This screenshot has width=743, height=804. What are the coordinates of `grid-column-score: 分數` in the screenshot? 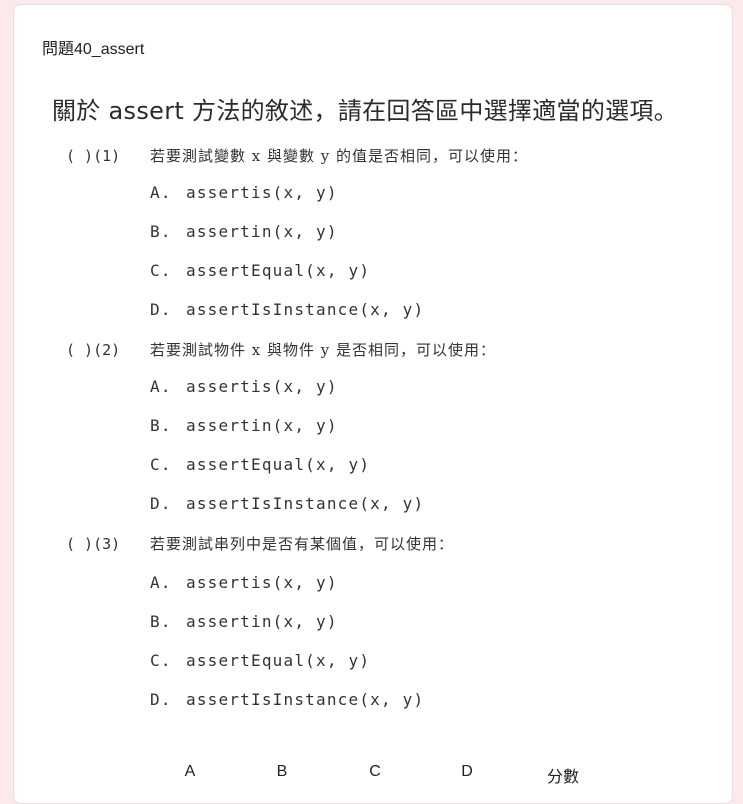 It's located at (563, 777).